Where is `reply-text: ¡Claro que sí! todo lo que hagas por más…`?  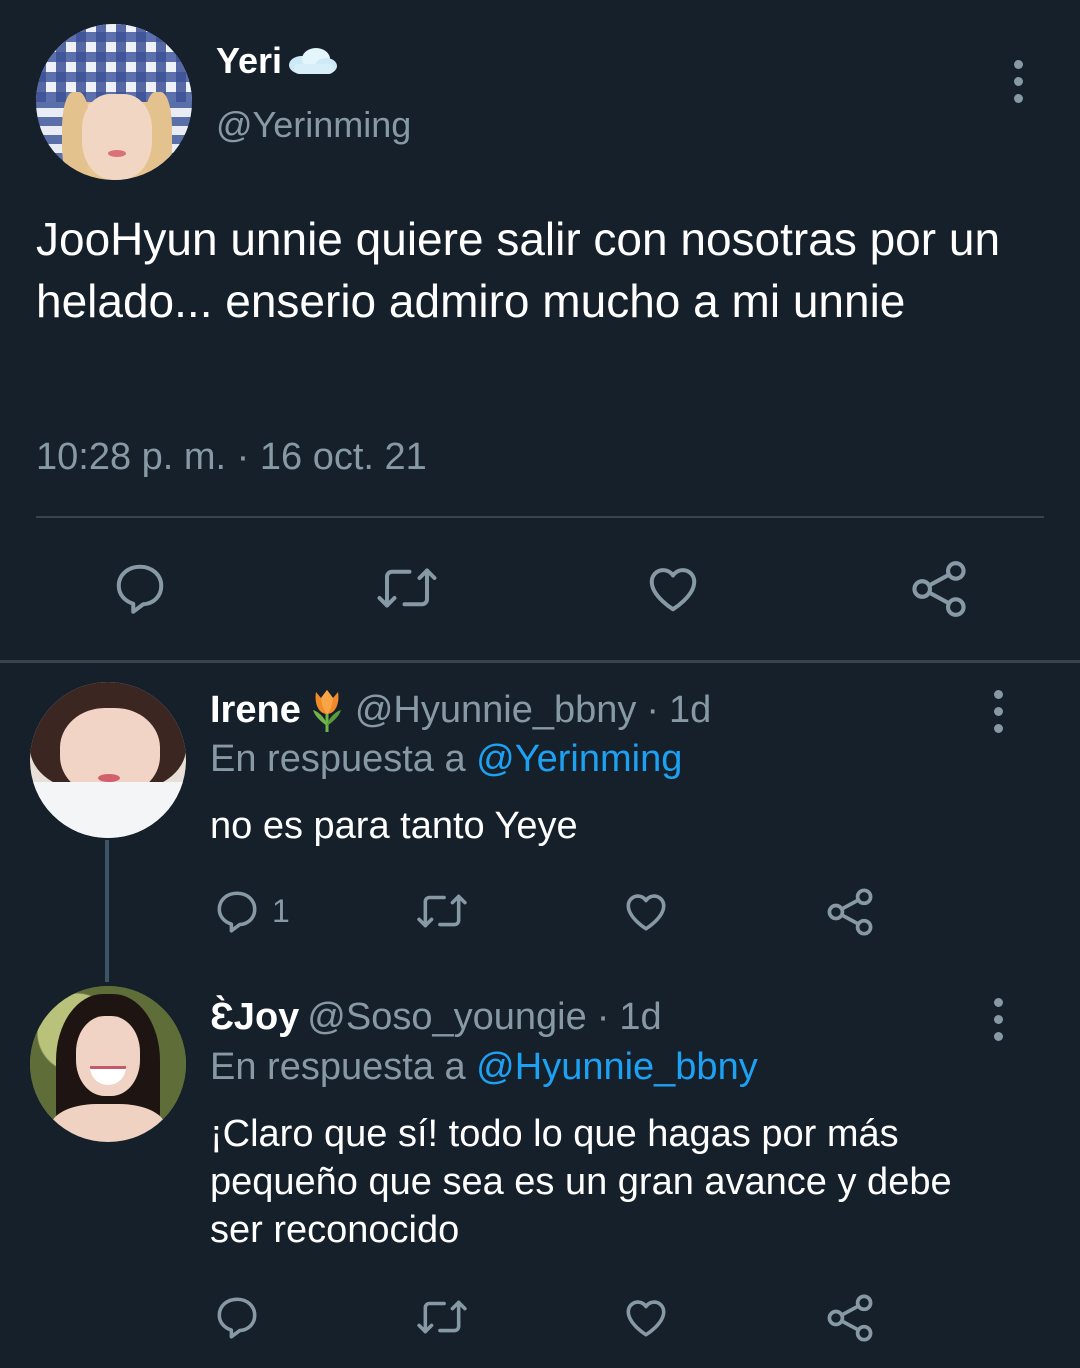 reply-text: ¡Claro que sí! todo lo que hagas por más… is located at coordinates (581, 1182).